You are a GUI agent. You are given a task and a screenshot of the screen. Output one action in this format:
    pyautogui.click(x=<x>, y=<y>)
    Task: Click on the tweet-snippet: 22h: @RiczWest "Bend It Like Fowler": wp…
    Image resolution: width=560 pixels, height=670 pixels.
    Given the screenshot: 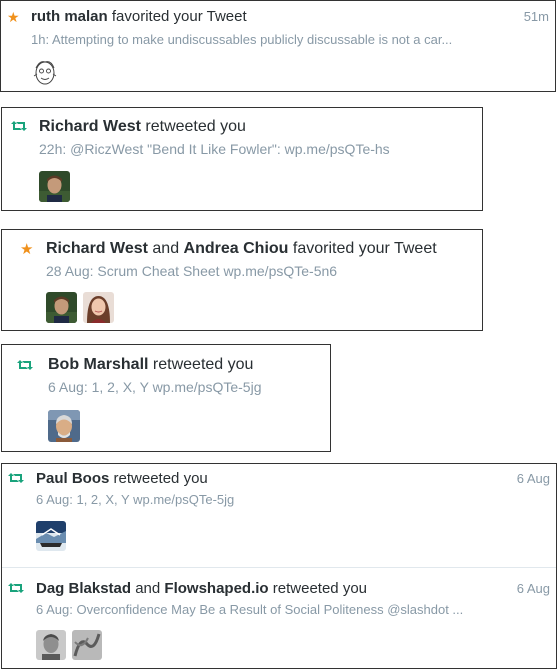 What is the action you would take?
    pyautogui.click(x=254, y=149)
    